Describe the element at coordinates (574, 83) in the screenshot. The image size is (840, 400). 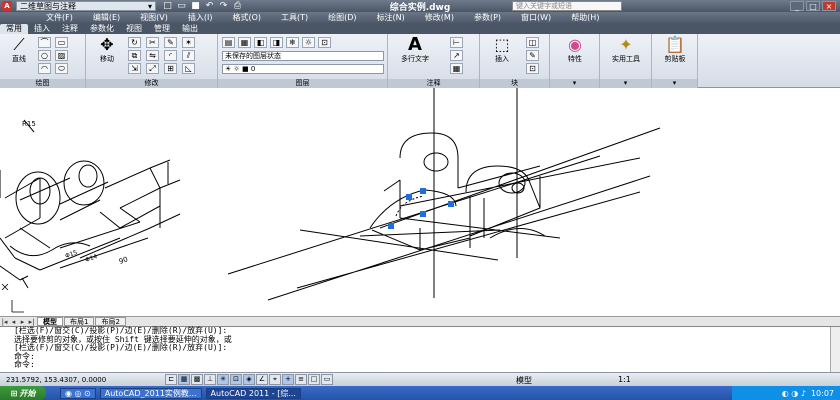
I see `properties-panel-label: ▾` at that location.